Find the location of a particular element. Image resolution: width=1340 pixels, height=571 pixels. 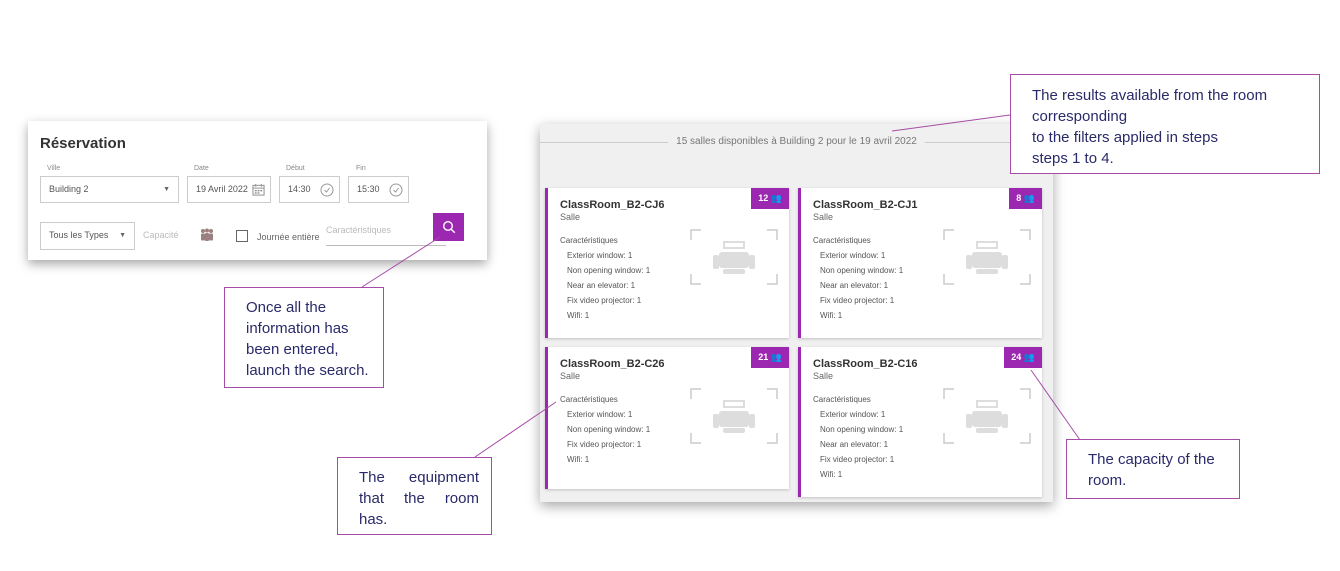

room-name: ClassRoom_B2-CJ1 is located at coordinates (865, 205).